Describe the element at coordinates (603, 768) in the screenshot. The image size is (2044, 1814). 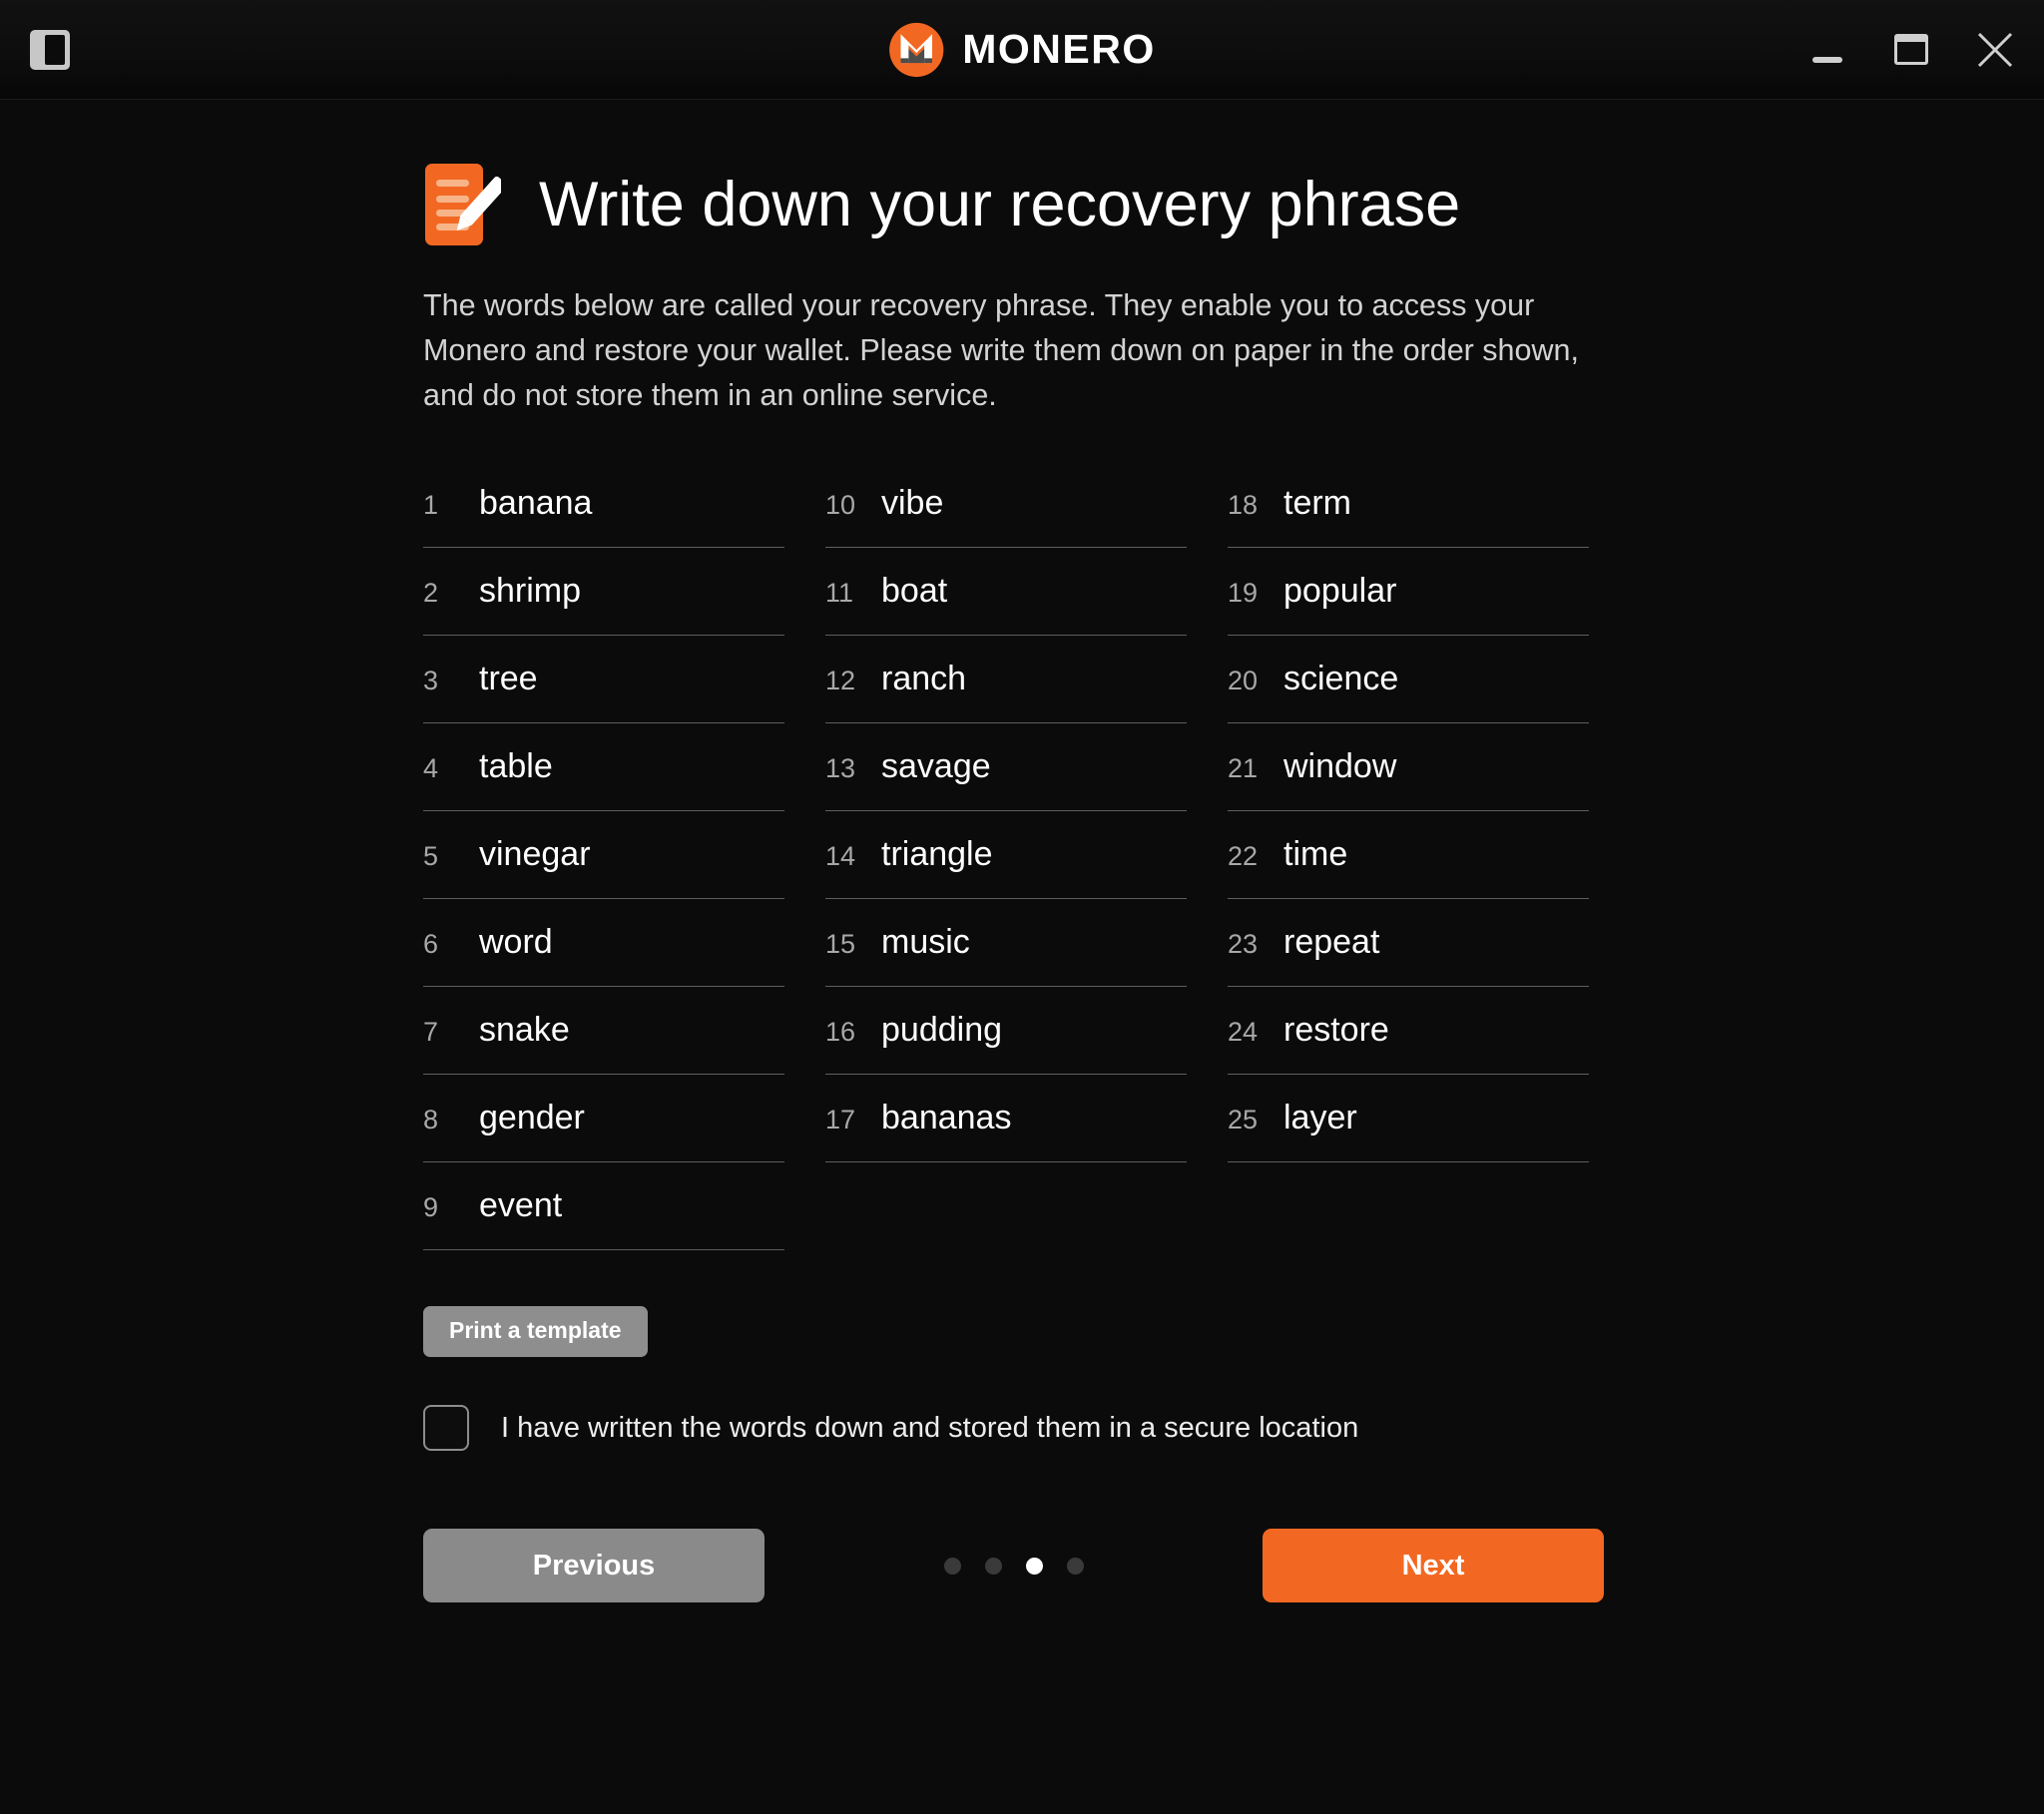
I see `word-row: 4 table` at that location.